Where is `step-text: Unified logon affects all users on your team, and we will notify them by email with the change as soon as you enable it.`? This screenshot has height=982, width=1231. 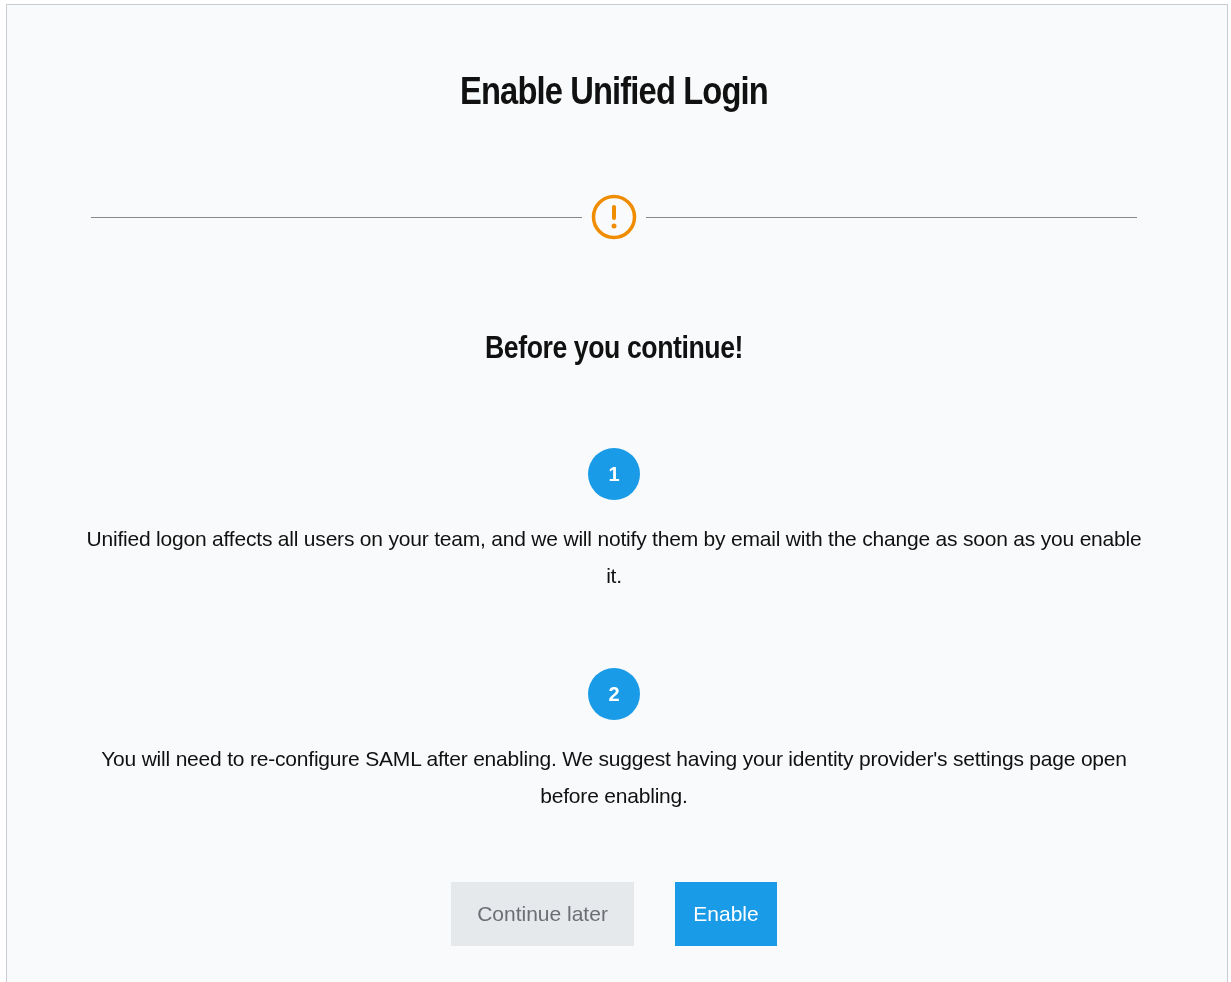 step-text: Unified logon affects all users on your team, and we will notify them by email with the change as soon as you enable it. is located at coordinates (614, 557).